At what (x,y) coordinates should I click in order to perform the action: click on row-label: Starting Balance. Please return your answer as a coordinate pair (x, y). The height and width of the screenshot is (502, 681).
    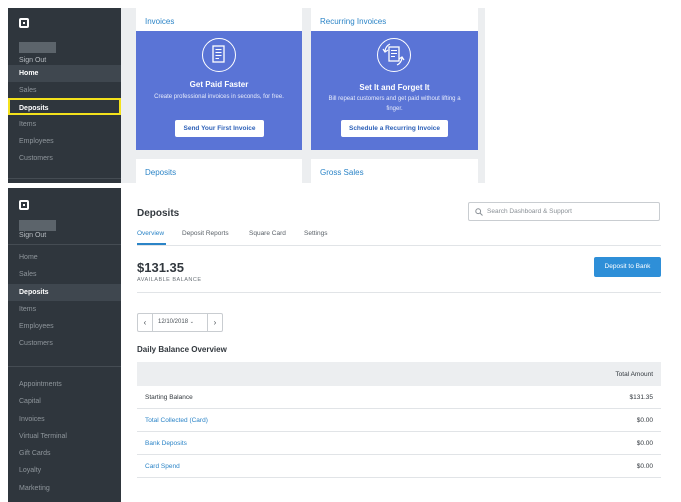
    Looking at the image, I should click on (169, 397).